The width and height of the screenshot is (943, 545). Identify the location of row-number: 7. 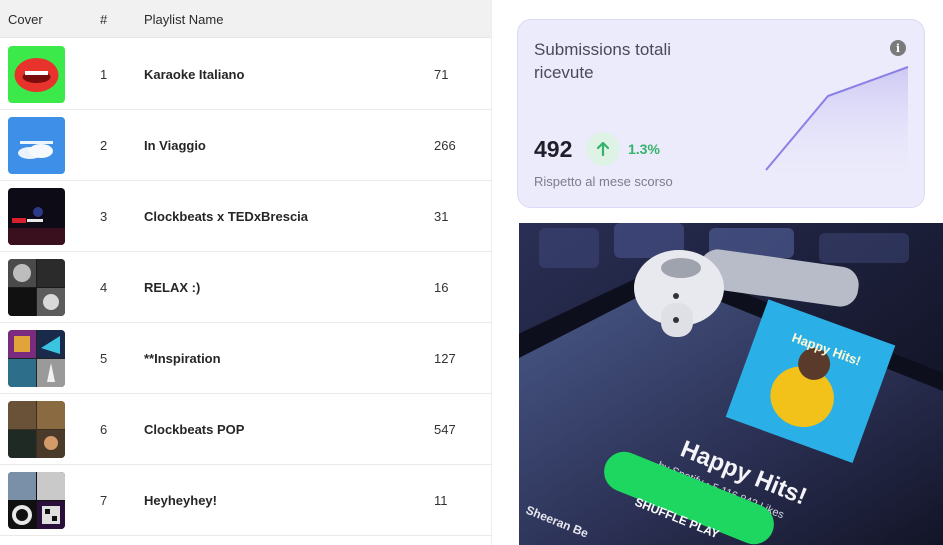
(104, 500).